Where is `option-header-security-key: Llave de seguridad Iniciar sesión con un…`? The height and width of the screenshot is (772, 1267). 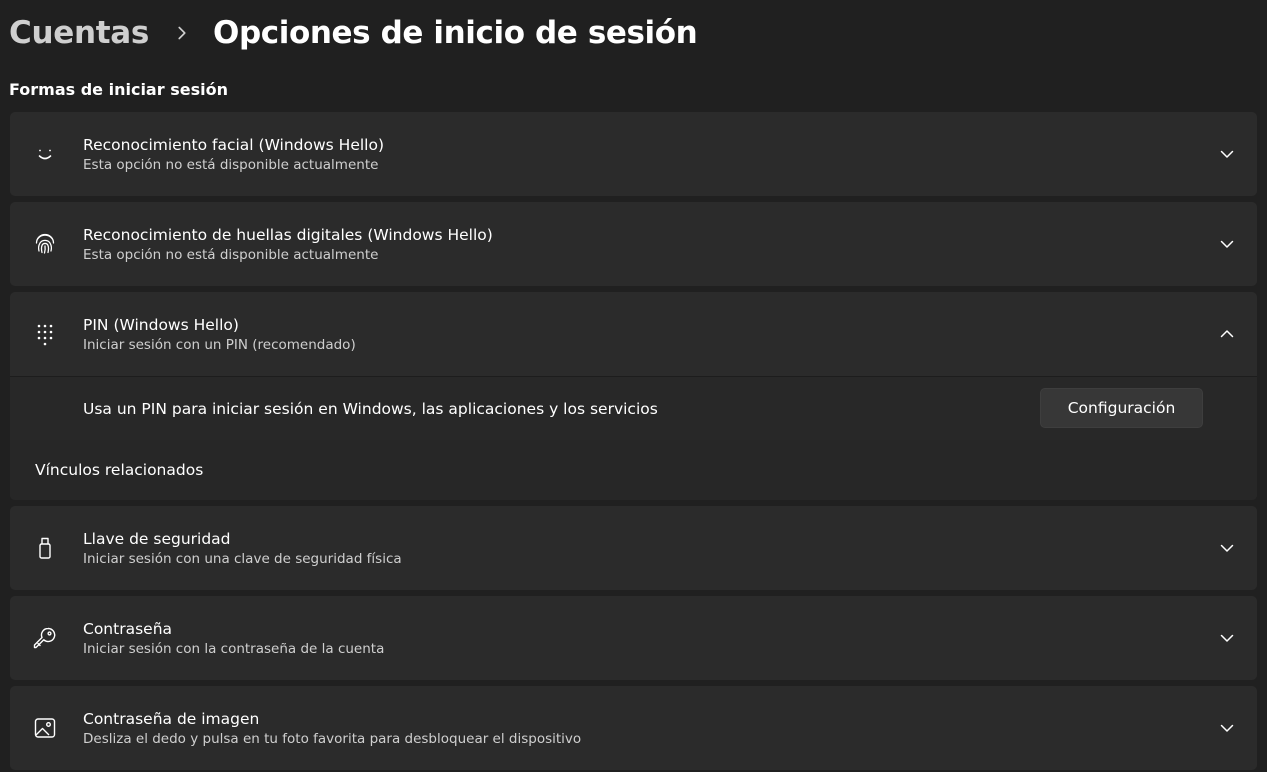 option-header-security-key: Llave de seguridad Iniciar sesión con un… is located at coordinates (633, 548).